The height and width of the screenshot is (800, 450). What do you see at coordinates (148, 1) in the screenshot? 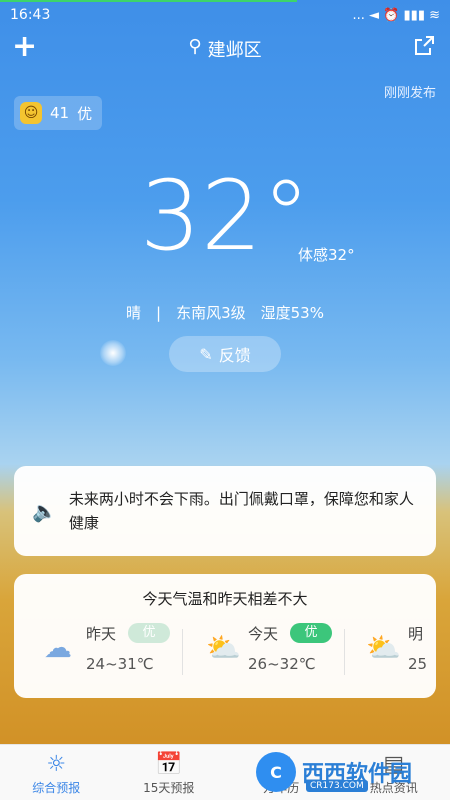
I see `load-progress` at bounding box center [148, 1].